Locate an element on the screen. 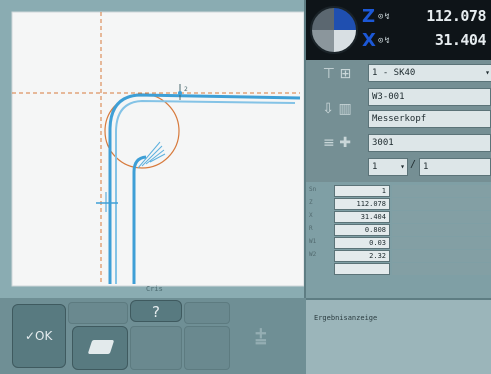 The height and width of the screenshot is (374, 491). result-panel: Ergebnisanzeige is located at coordinates (398, 336).